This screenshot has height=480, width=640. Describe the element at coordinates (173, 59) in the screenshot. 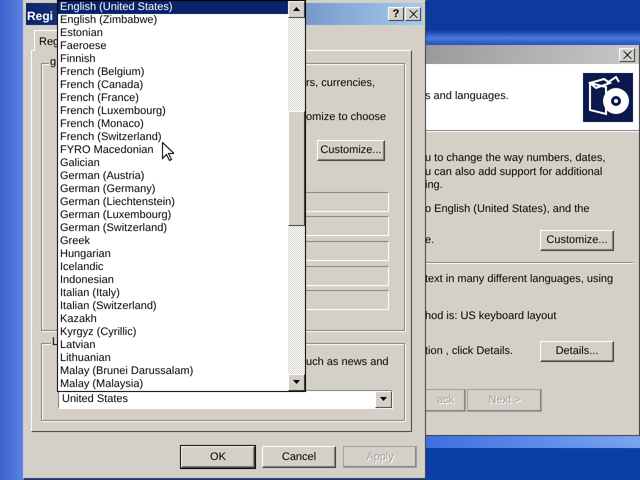

I see `list-item: Finnish` at that location.